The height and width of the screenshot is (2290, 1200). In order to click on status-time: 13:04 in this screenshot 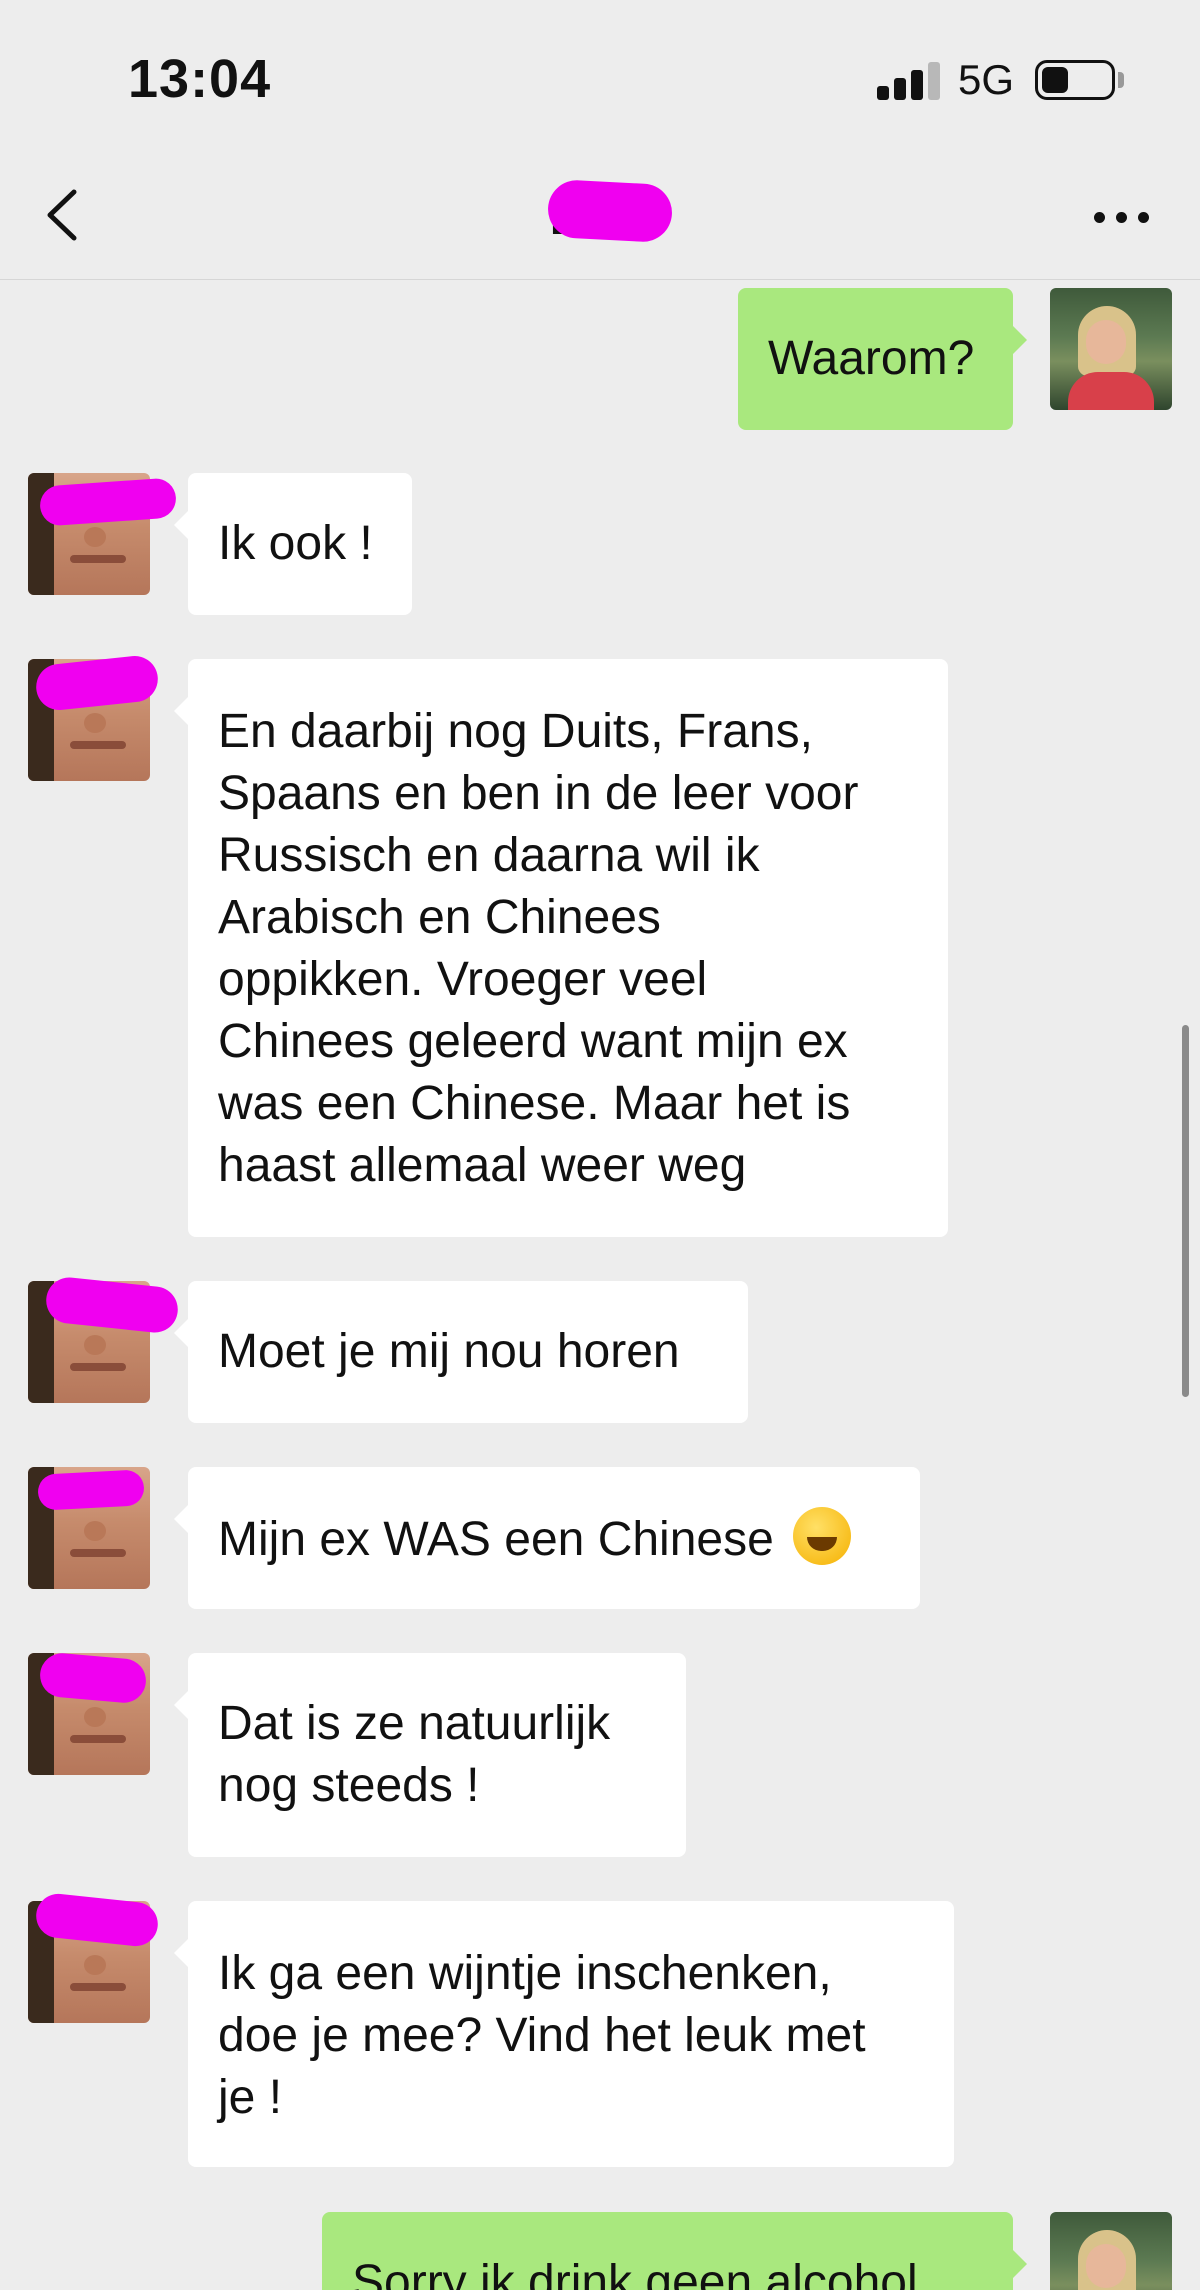, I will do `click(200, 79)`.